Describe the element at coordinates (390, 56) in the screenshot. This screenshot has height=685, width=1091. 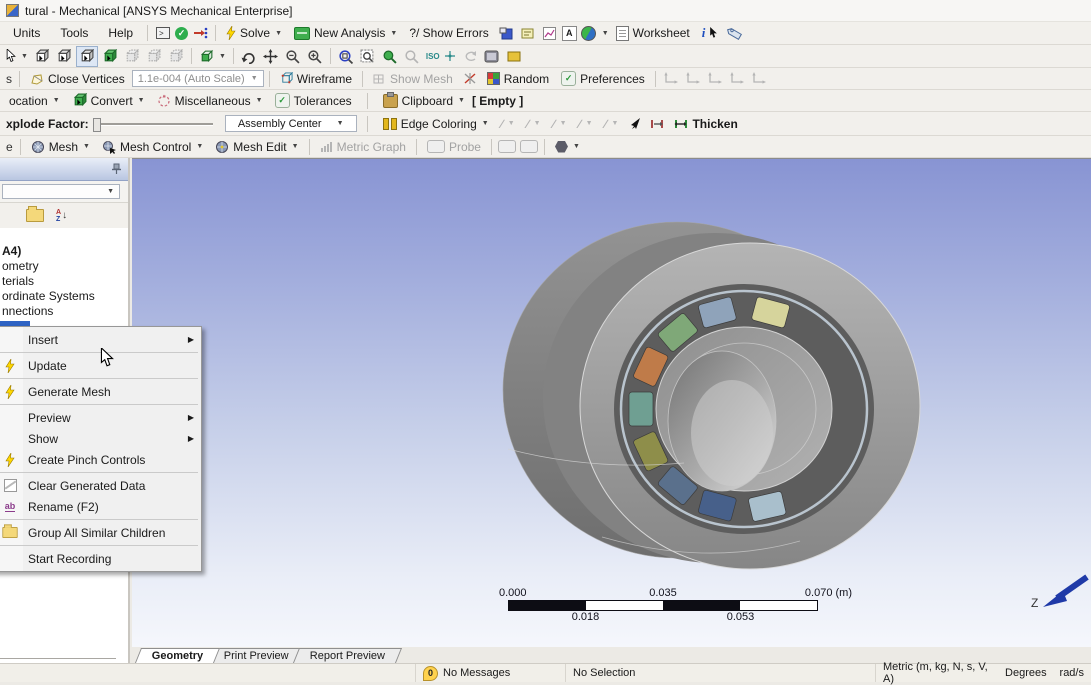
I see `zoom-magnify-icon` at that location.